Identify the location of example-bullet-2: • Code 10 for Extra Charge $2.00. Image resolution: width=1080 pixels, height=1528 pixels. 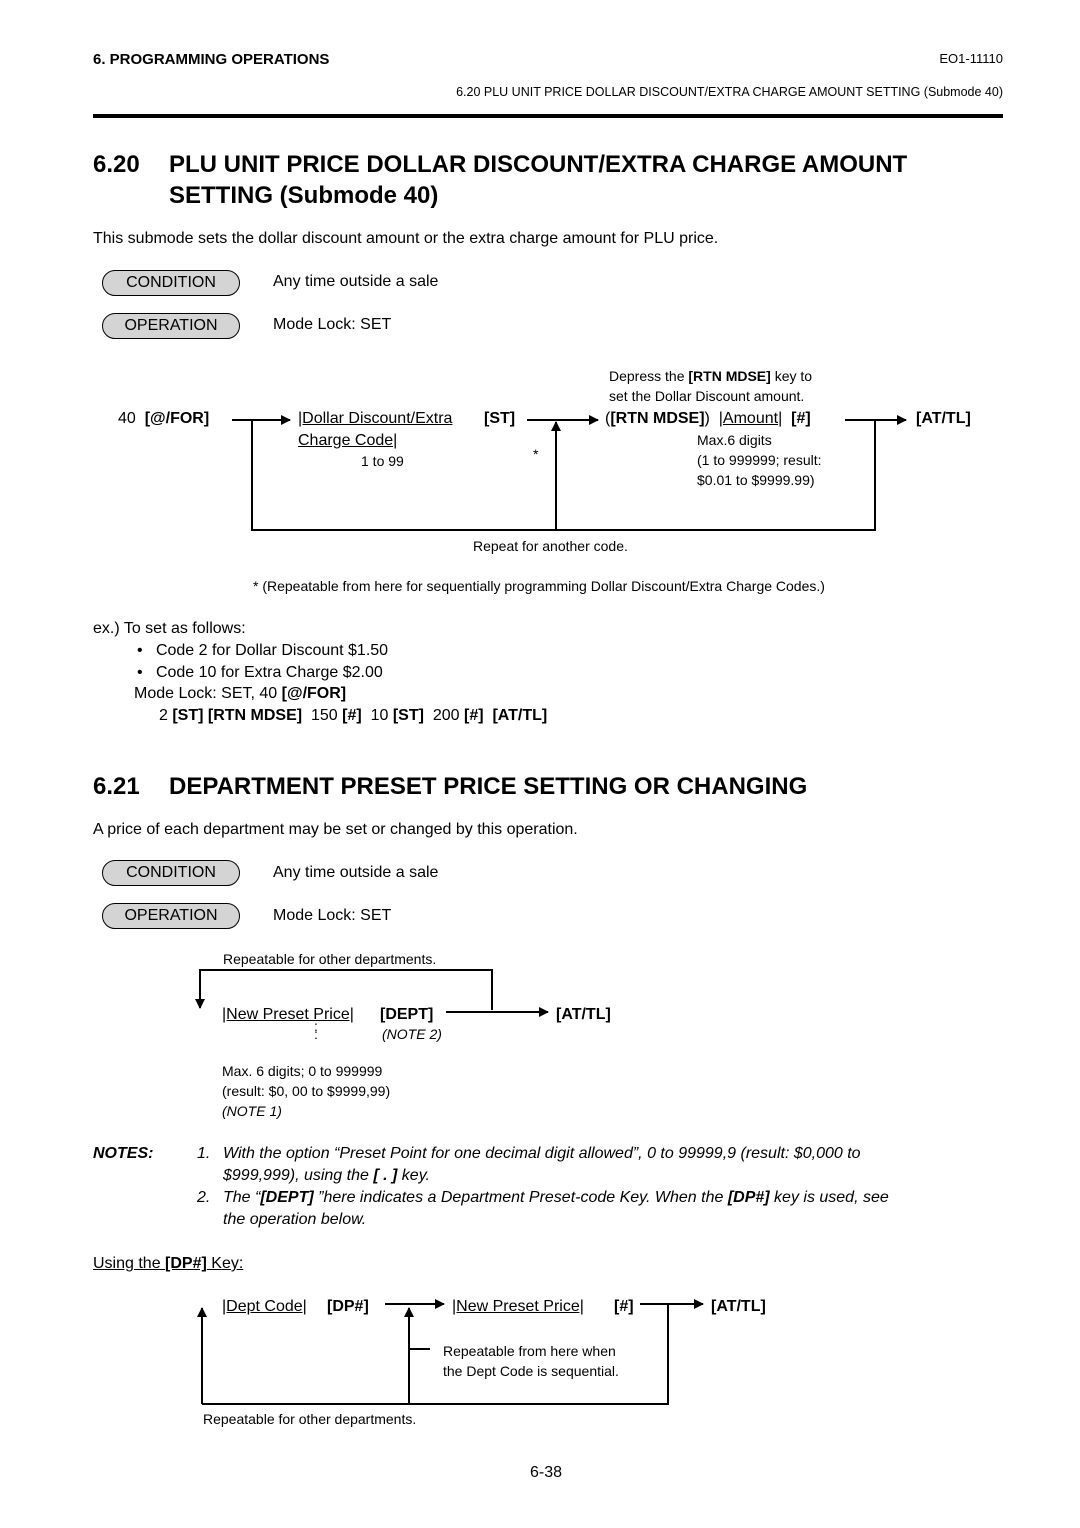
(260, 672).